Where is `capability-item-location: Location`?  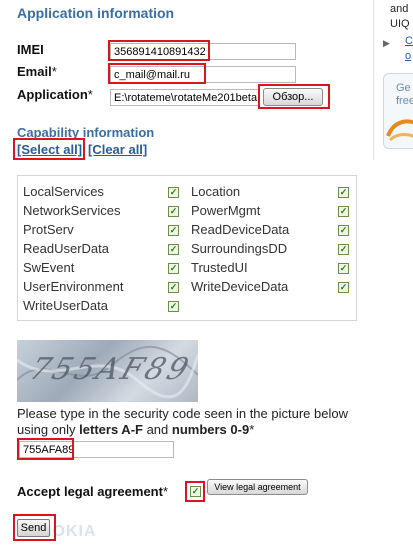 capability-item-location: Location is located at coordinates (216, 191).